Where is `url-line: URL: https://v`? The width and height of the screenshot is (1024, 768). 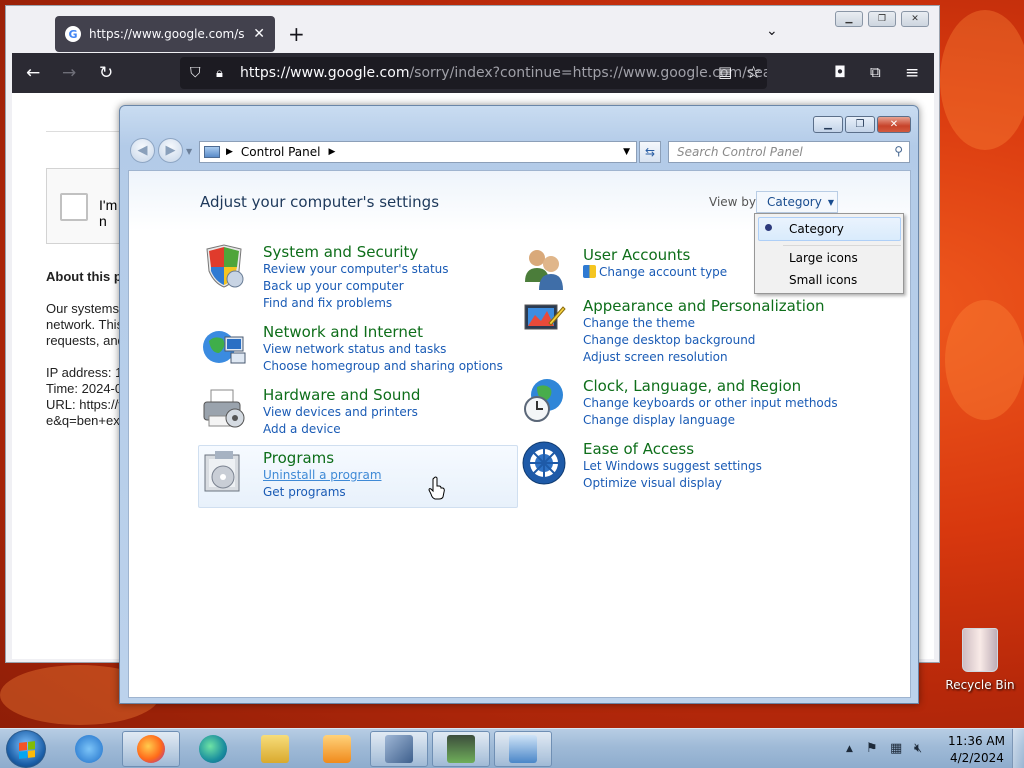
url-line: URL: https://v is located at coordinates (85, 404).